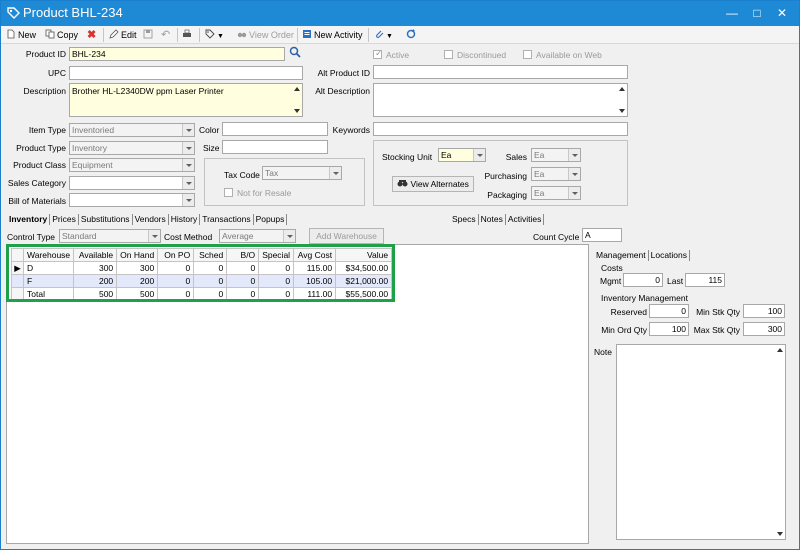 Image resolution: width=800 pixels, height=550 pixels. Describe the element at coordinates (188, 35) in the screenshot. I see `print-icon` at that location.